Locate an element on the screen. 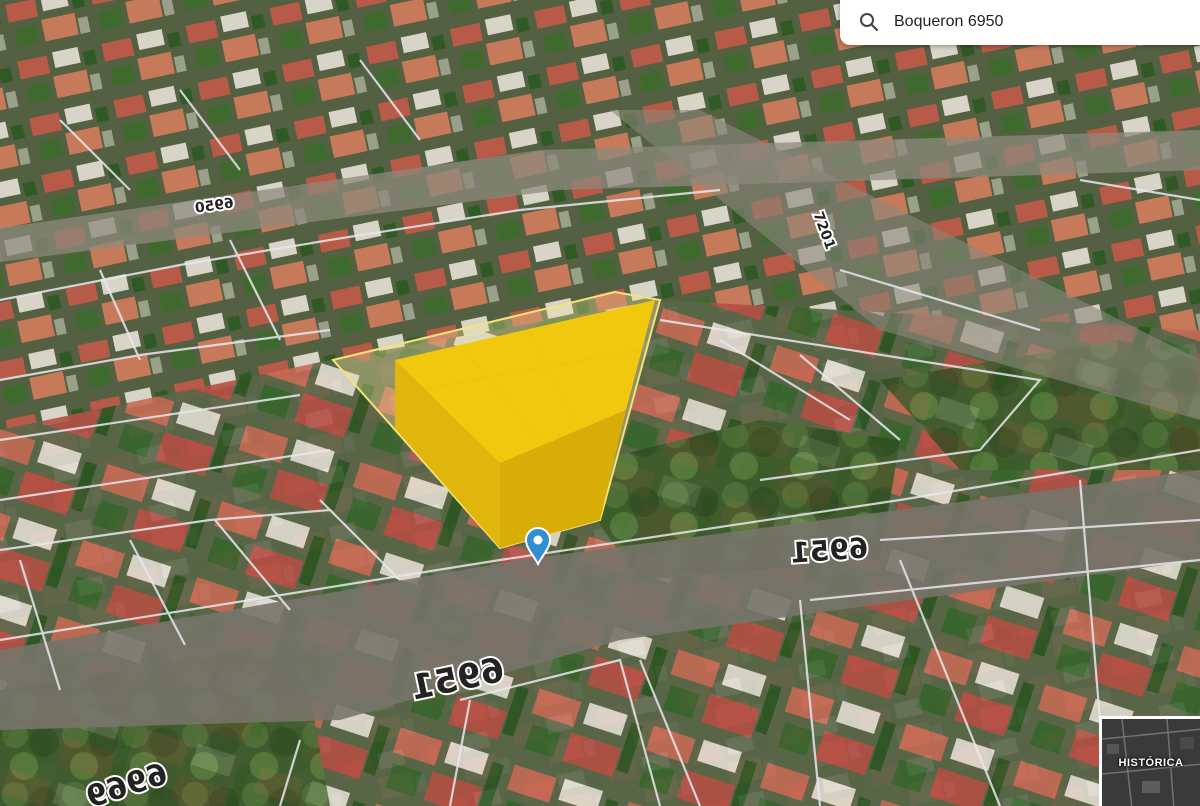  search-icon is located at coordinates (869, 22).